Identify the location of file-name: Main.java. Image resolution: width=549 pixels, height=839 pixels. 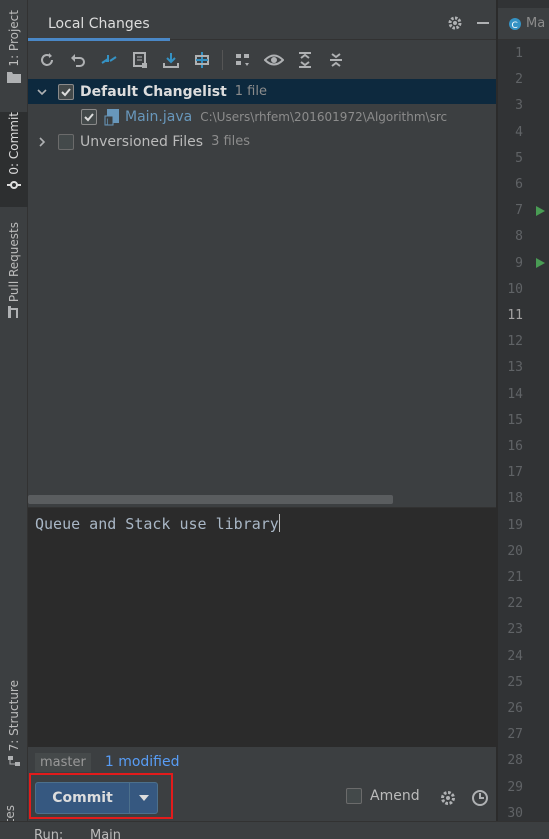
(159, 116).